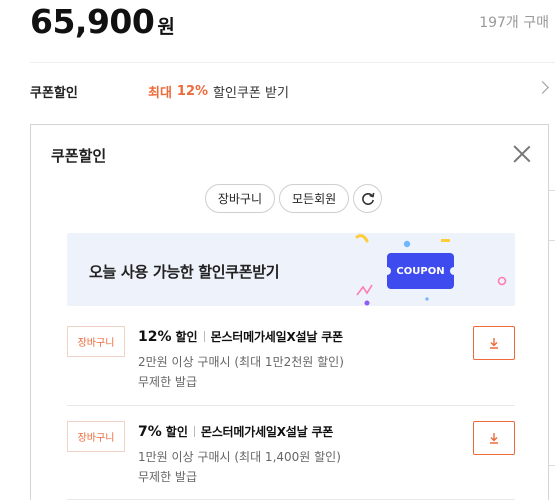  I want to click on refresh-icon, so click(368, 198).